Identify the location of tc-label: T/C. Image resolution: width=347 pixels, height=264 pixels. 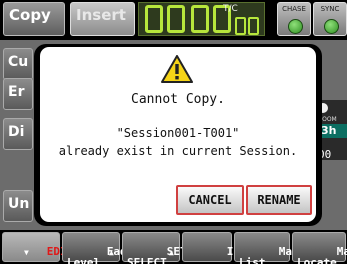
(230, 9).